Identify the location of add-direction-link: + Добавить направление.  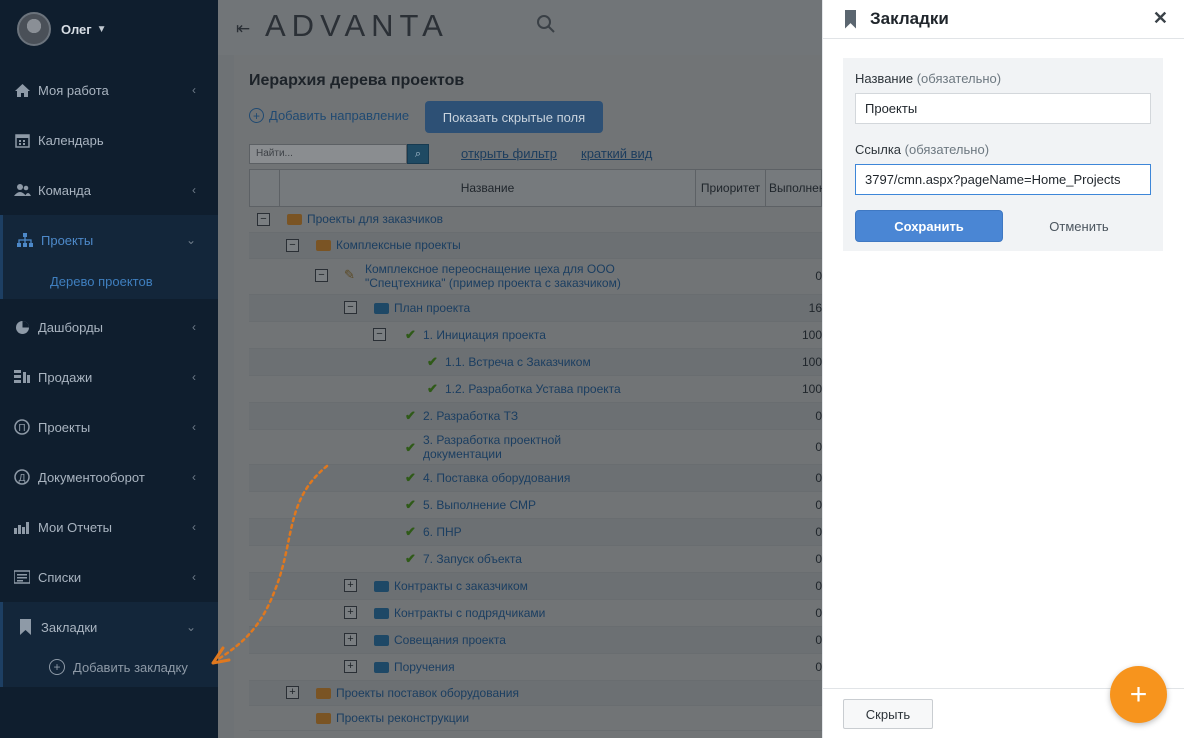
(329, 115).